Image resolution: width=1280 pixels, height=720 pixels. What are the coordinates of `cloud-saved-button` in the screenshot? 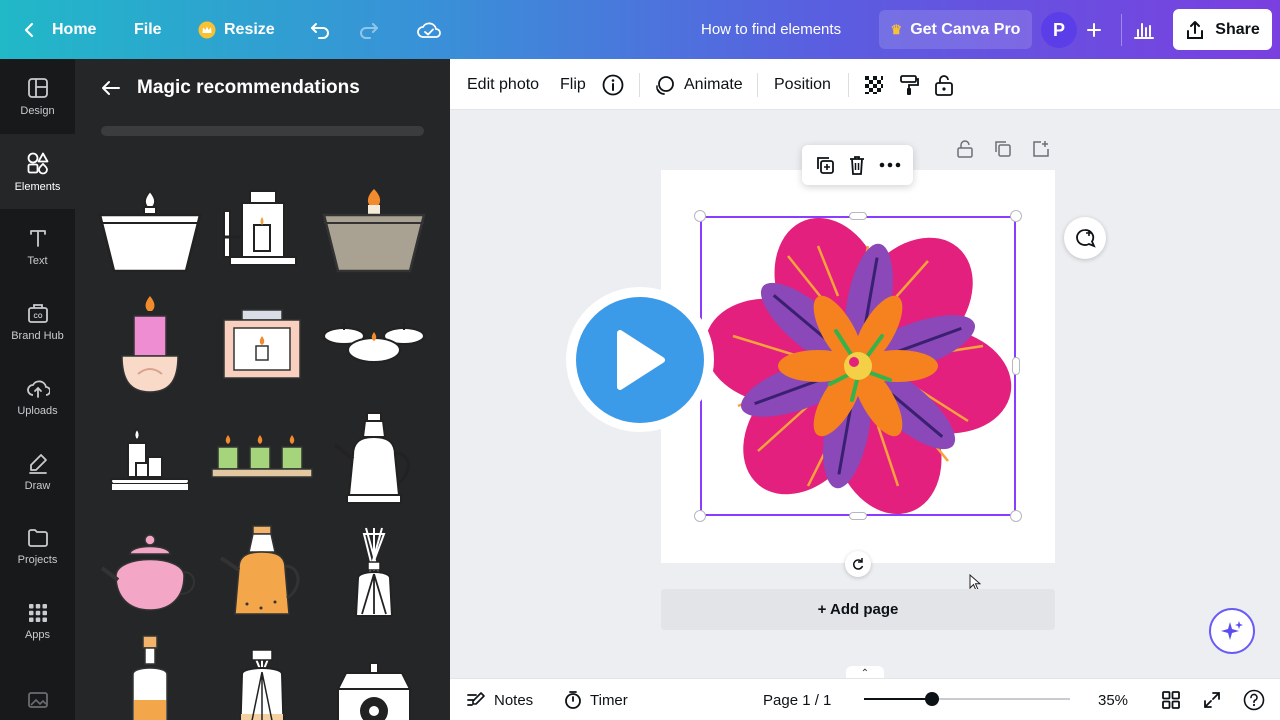 It's located at (429, 29).